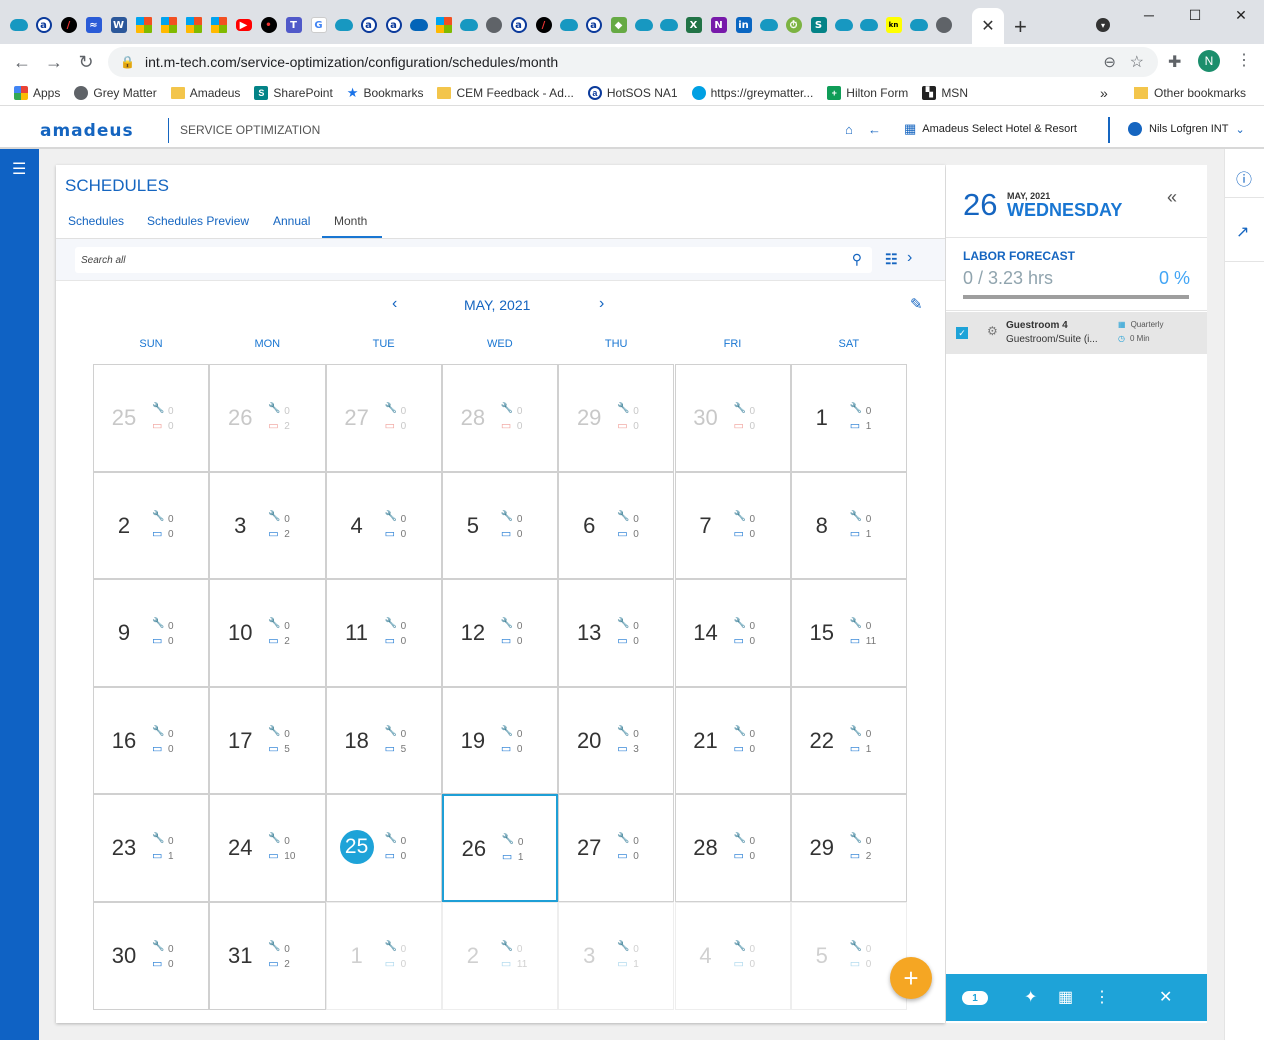  Describe the element at coordinates (86, 62) in the screenshot. I see `reload-button: ↻` at that location.